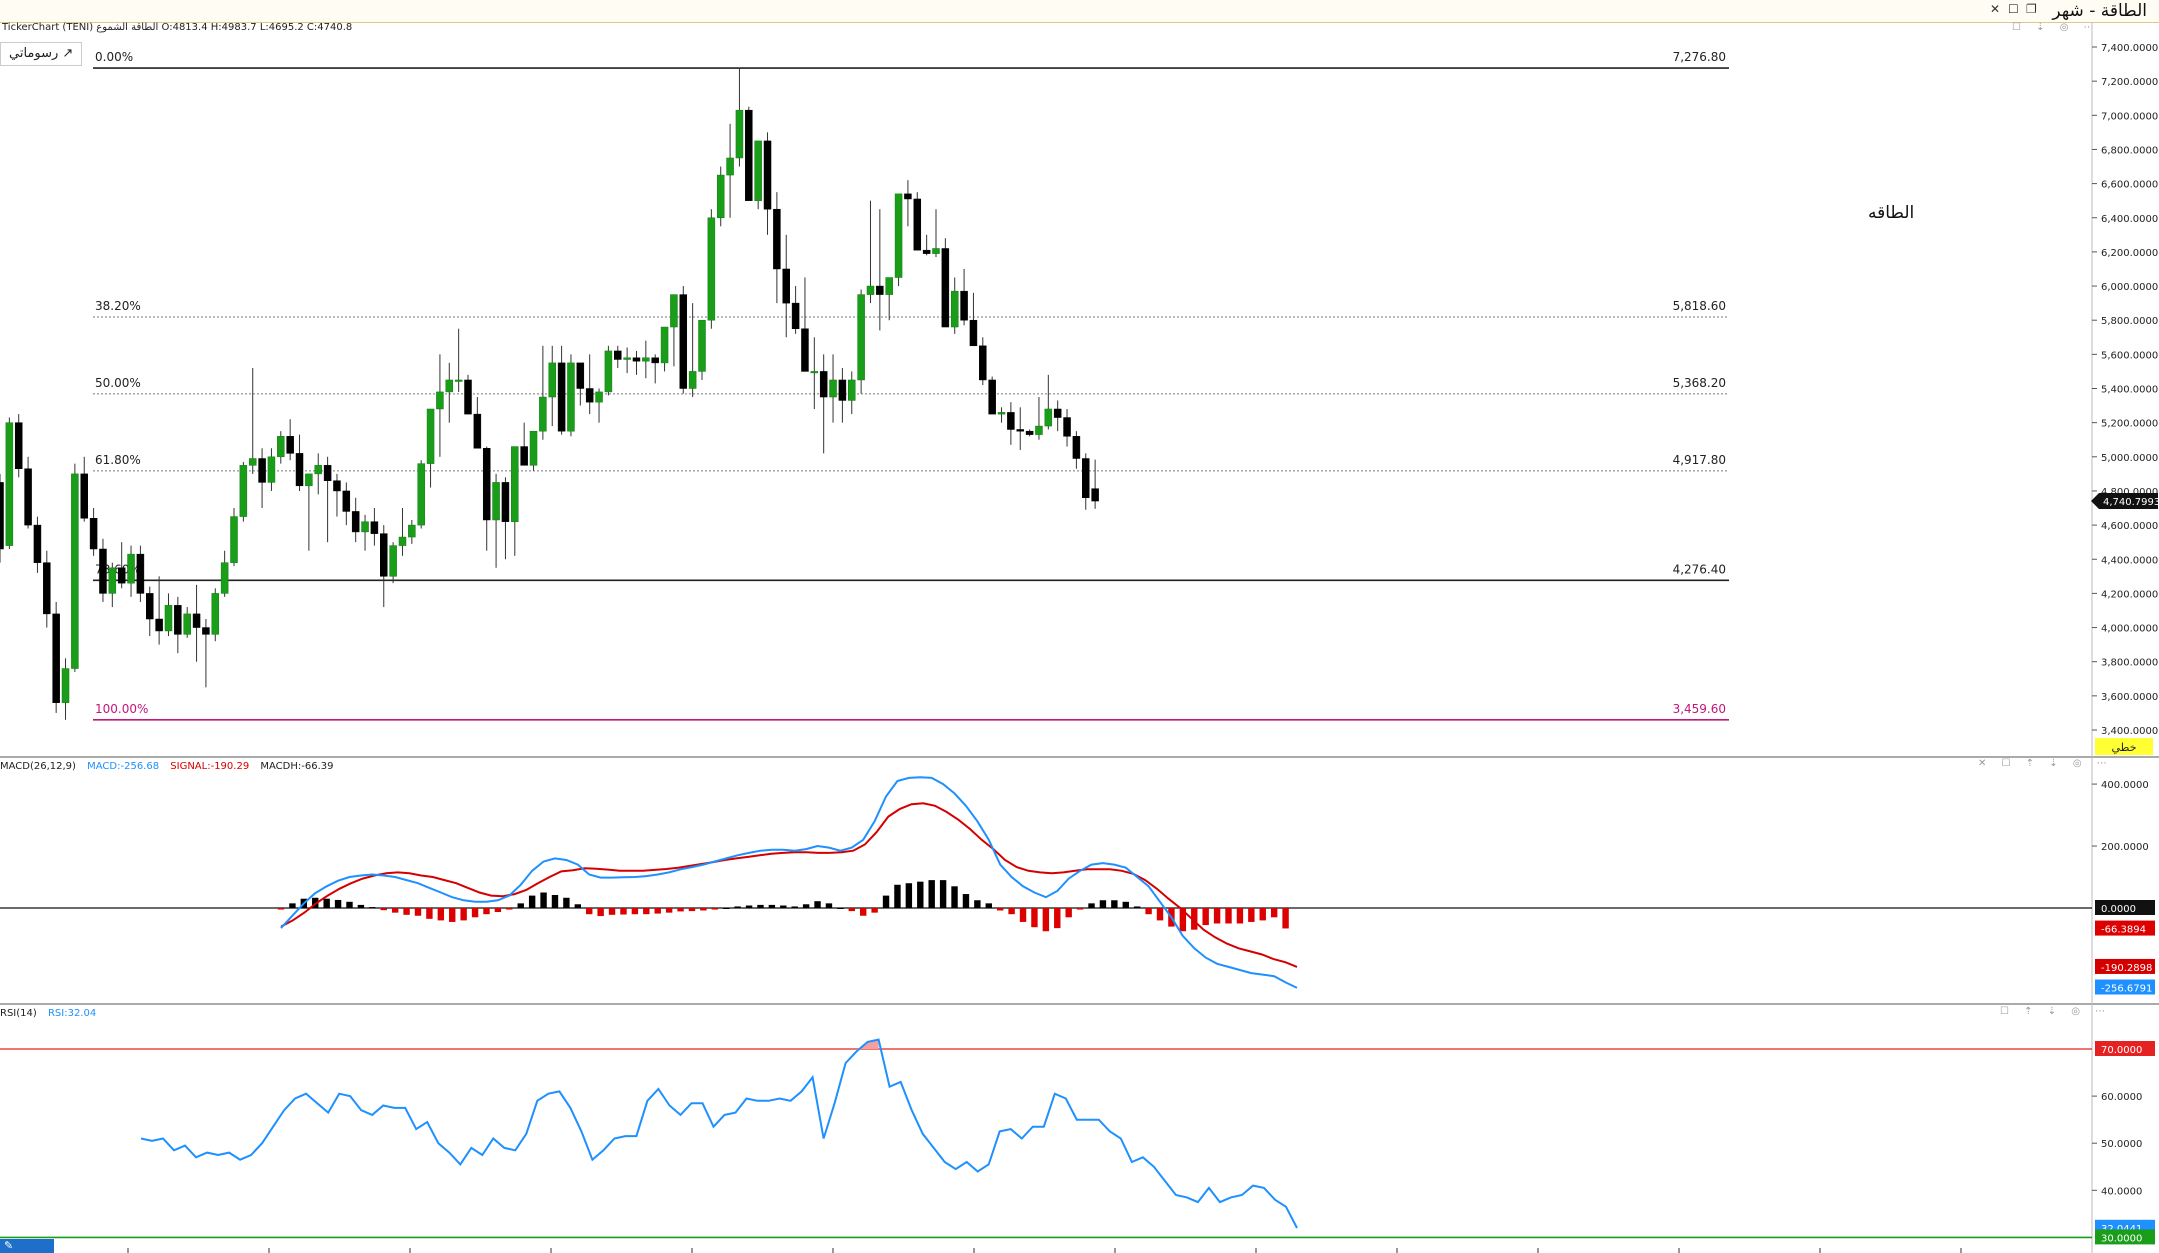 The height and width of the screenshot is (1253, 2159). What do you see at coordinates (18, 1013) in the screenshot?
I see `rsi-header-name: RSI(14)` at bounding box center [18, 1013].